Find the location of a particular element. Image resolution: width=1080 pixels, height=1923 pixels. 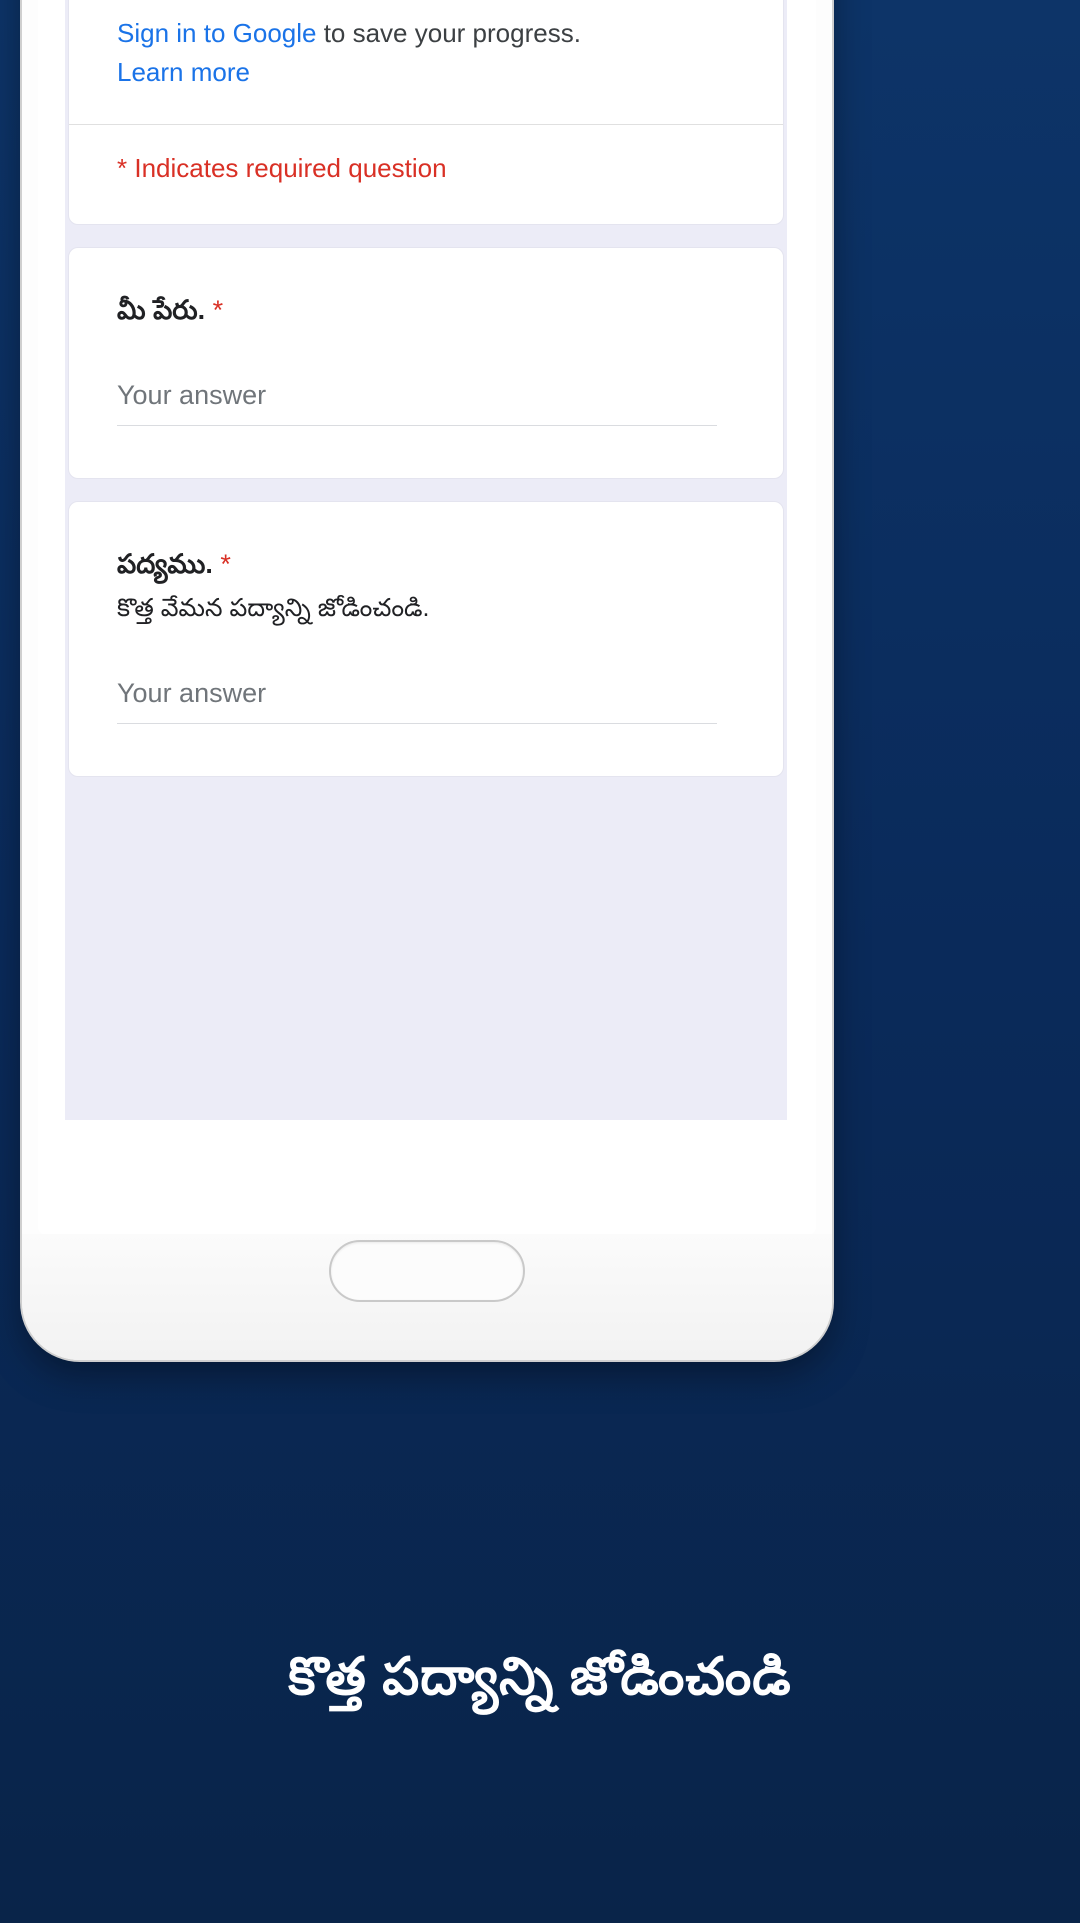

question-1-input-underline is located at coordinates (417, 426).